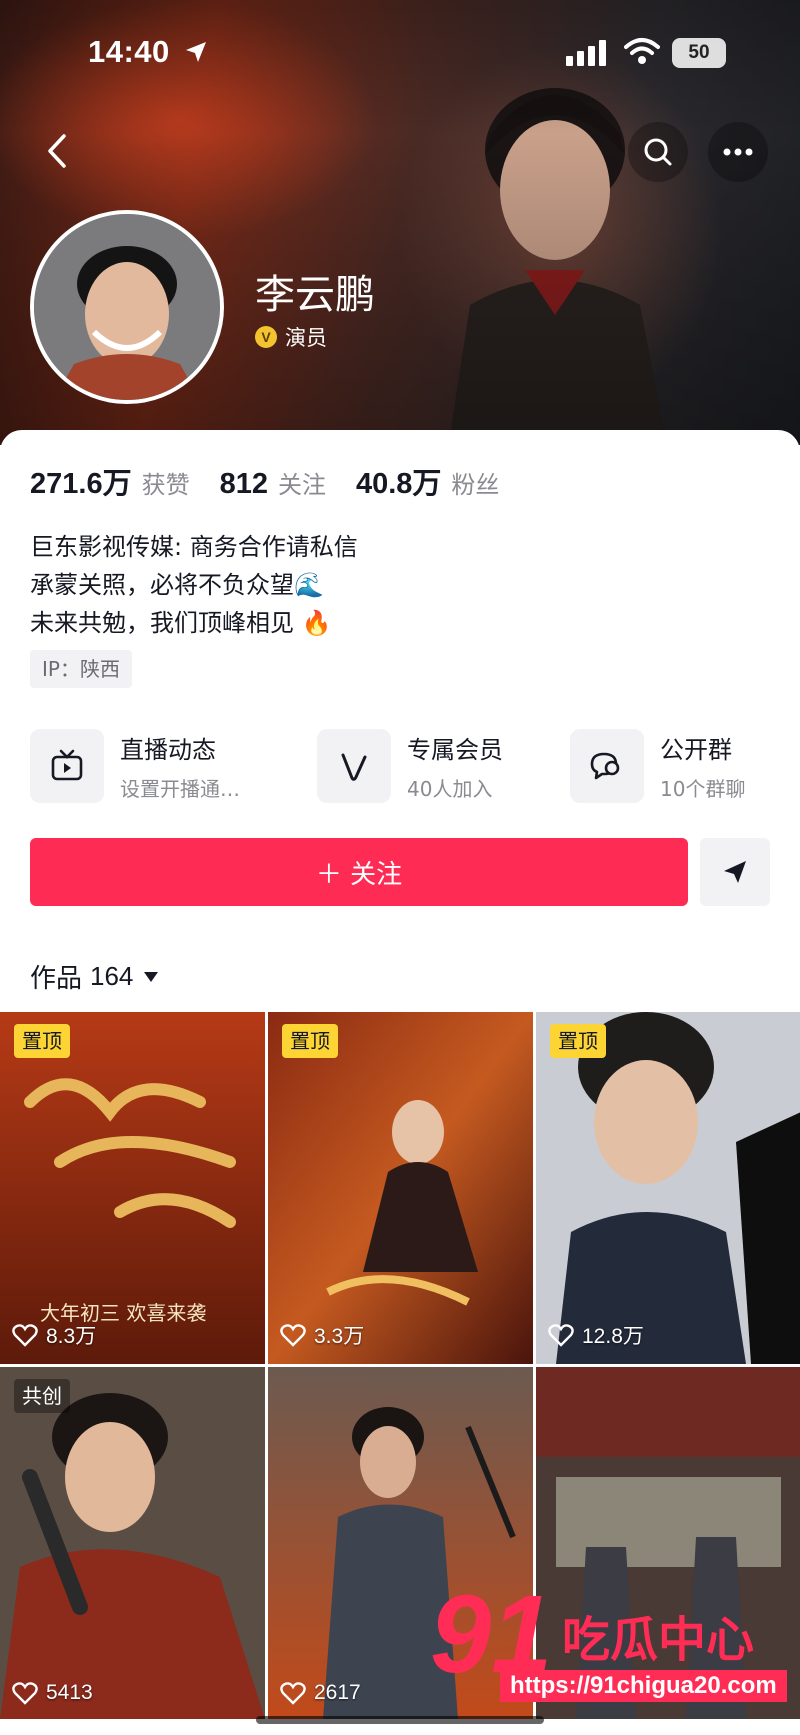  Describe the element at coordinates (657, 766) in the screenshot. I see `feature-public-group: 公开群 10个群聊` at that location.